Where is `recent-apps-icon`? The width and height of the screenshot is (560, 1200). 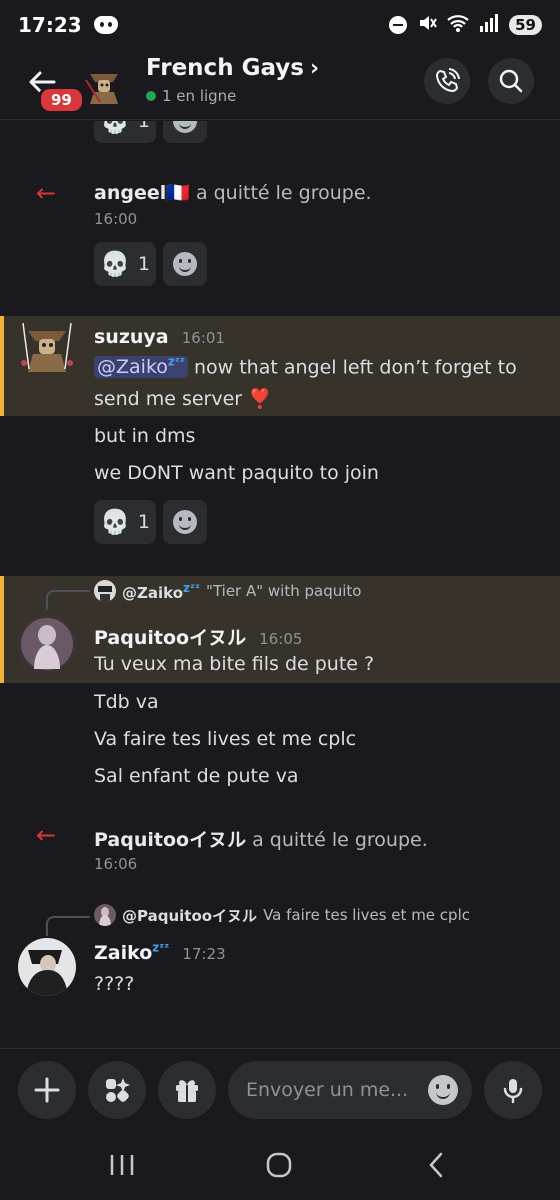
recent-apps-icon is located at coordinates (122, 1165).